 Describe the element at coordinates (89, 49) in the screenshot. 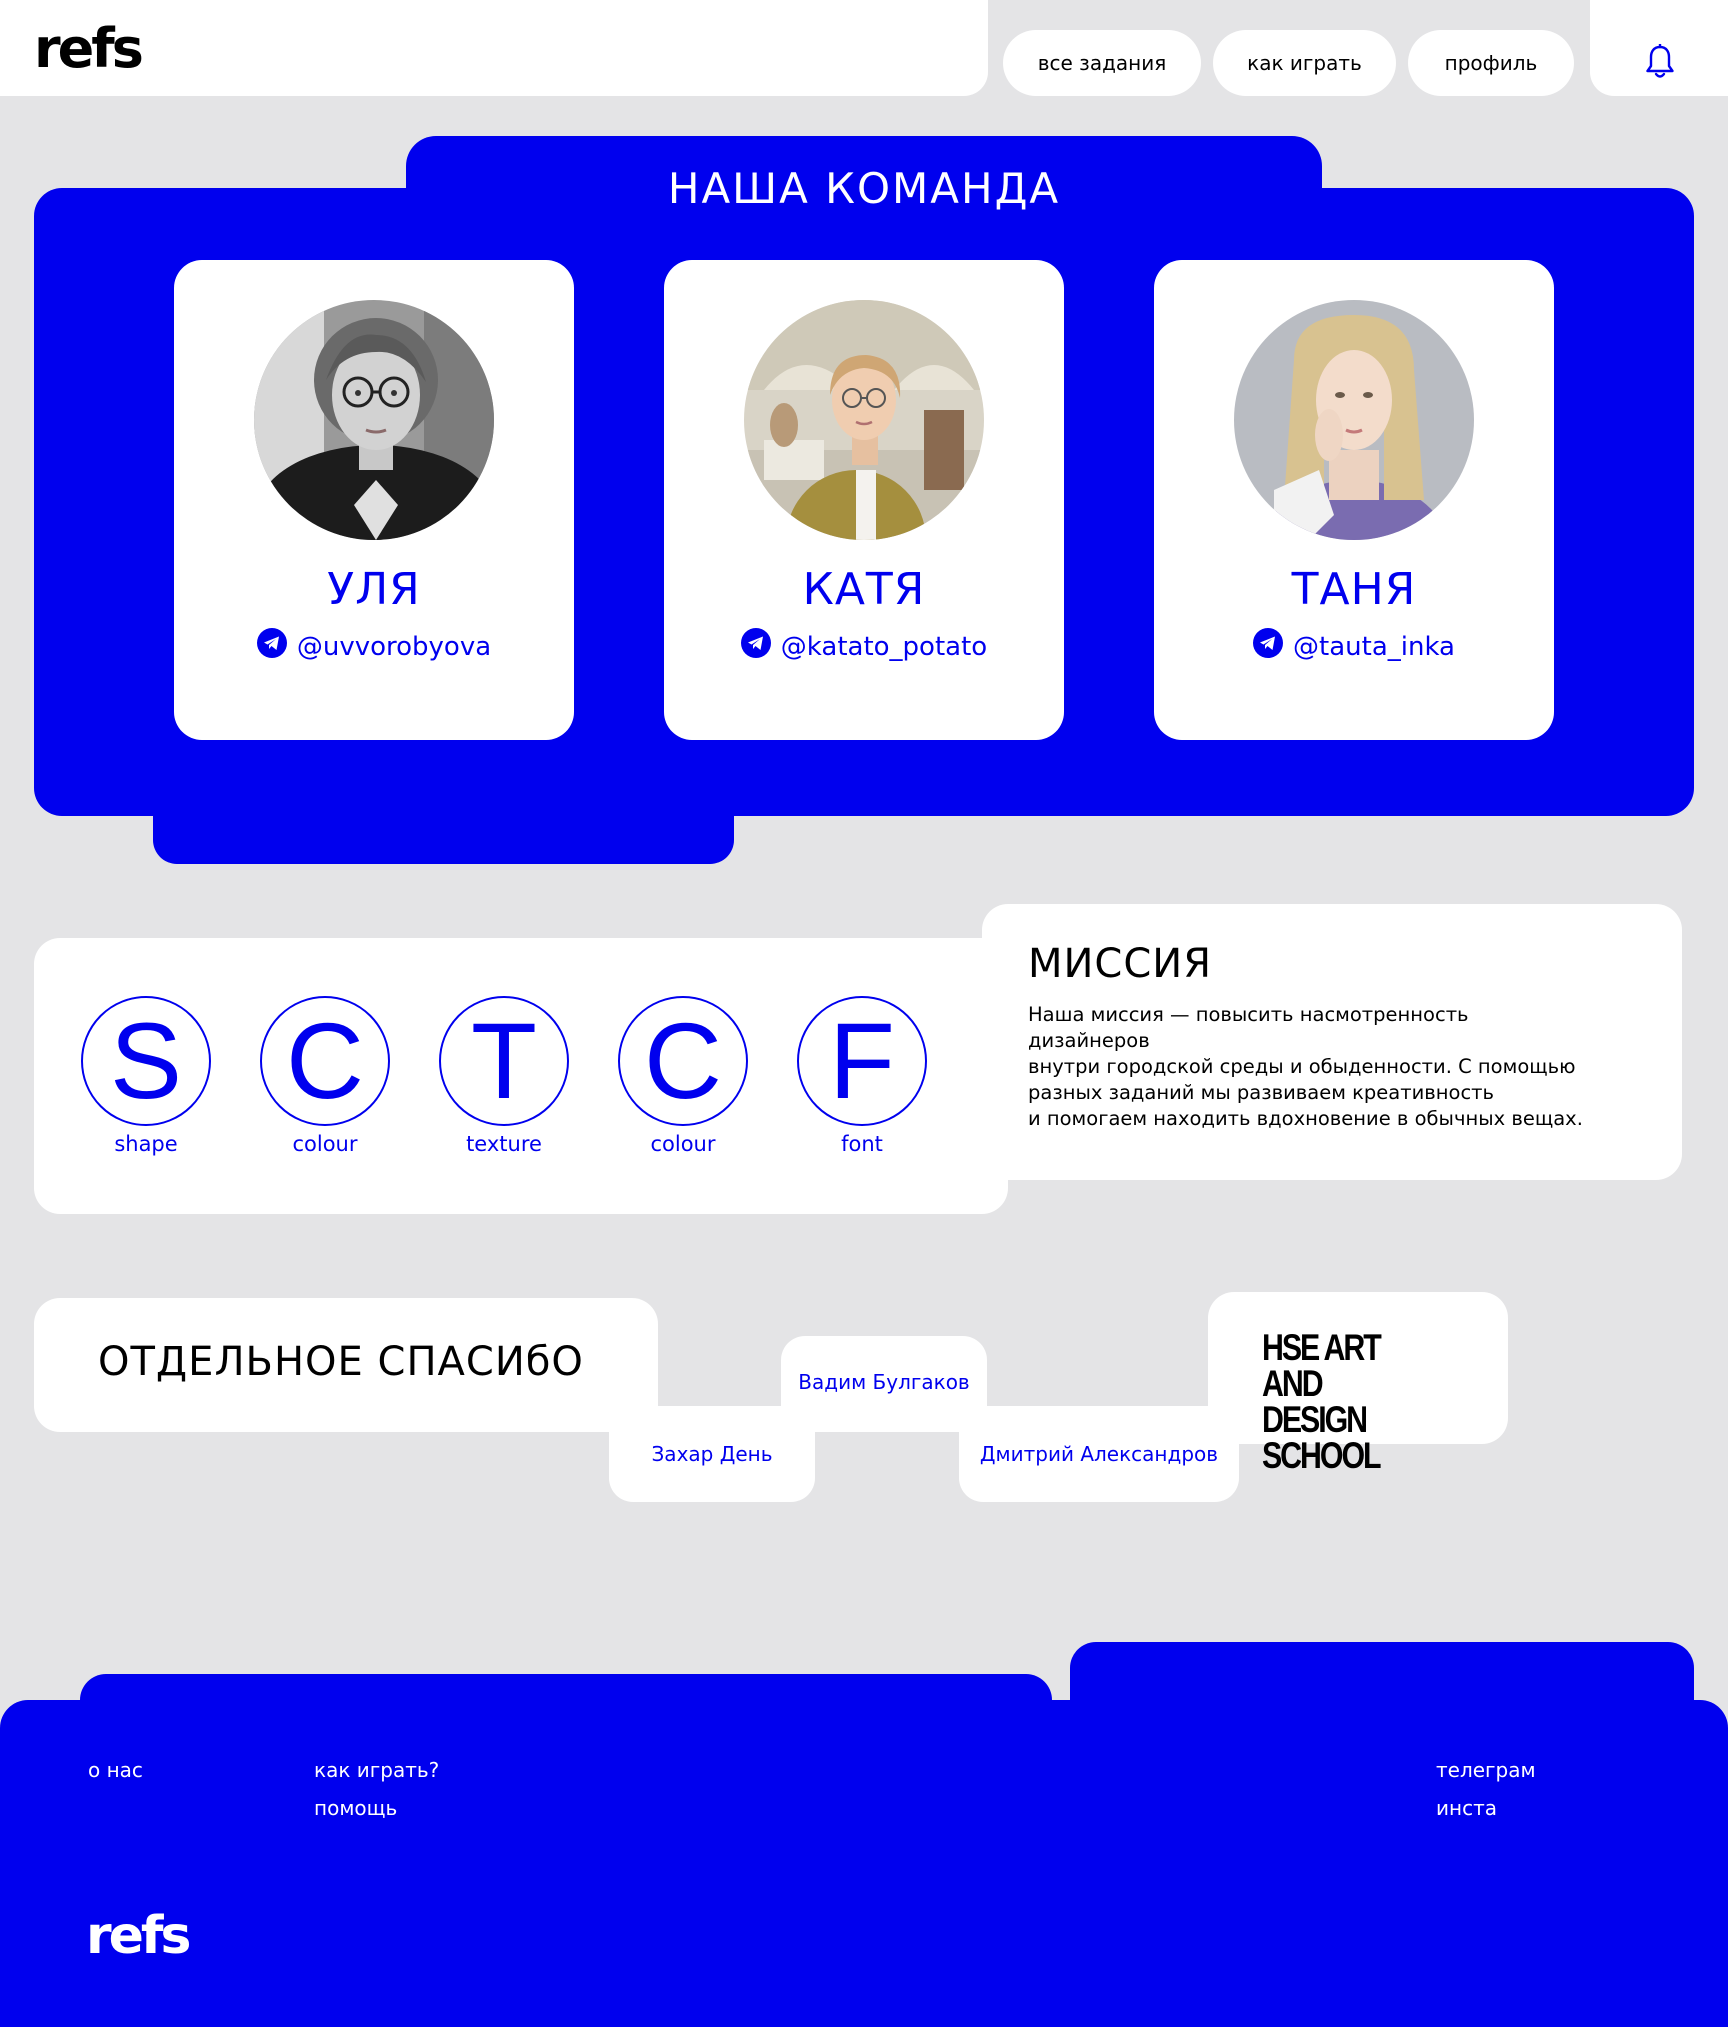

I see `logo: refs` at that location.